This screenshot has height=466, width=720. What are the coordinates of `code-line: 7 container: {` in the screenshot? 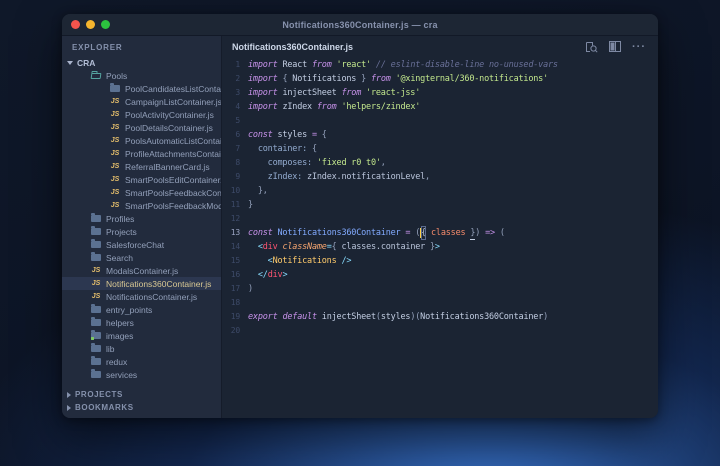 It's located at (440, 149).